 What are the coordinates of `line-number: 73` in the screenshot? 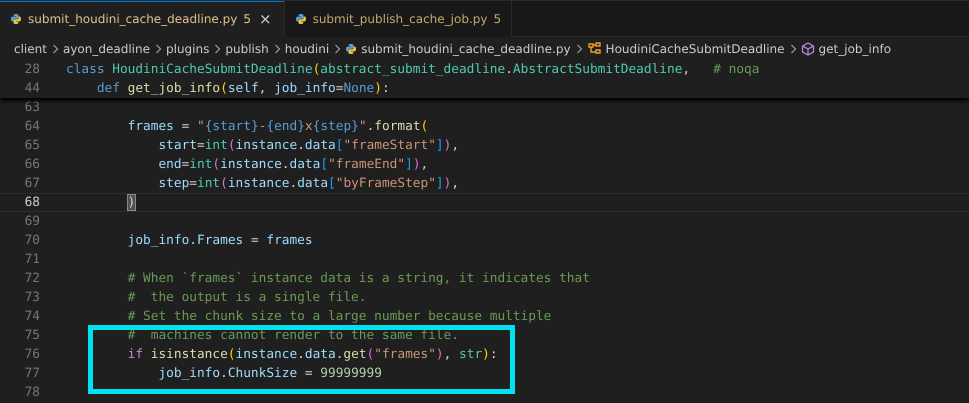 It's located at (32, 297).